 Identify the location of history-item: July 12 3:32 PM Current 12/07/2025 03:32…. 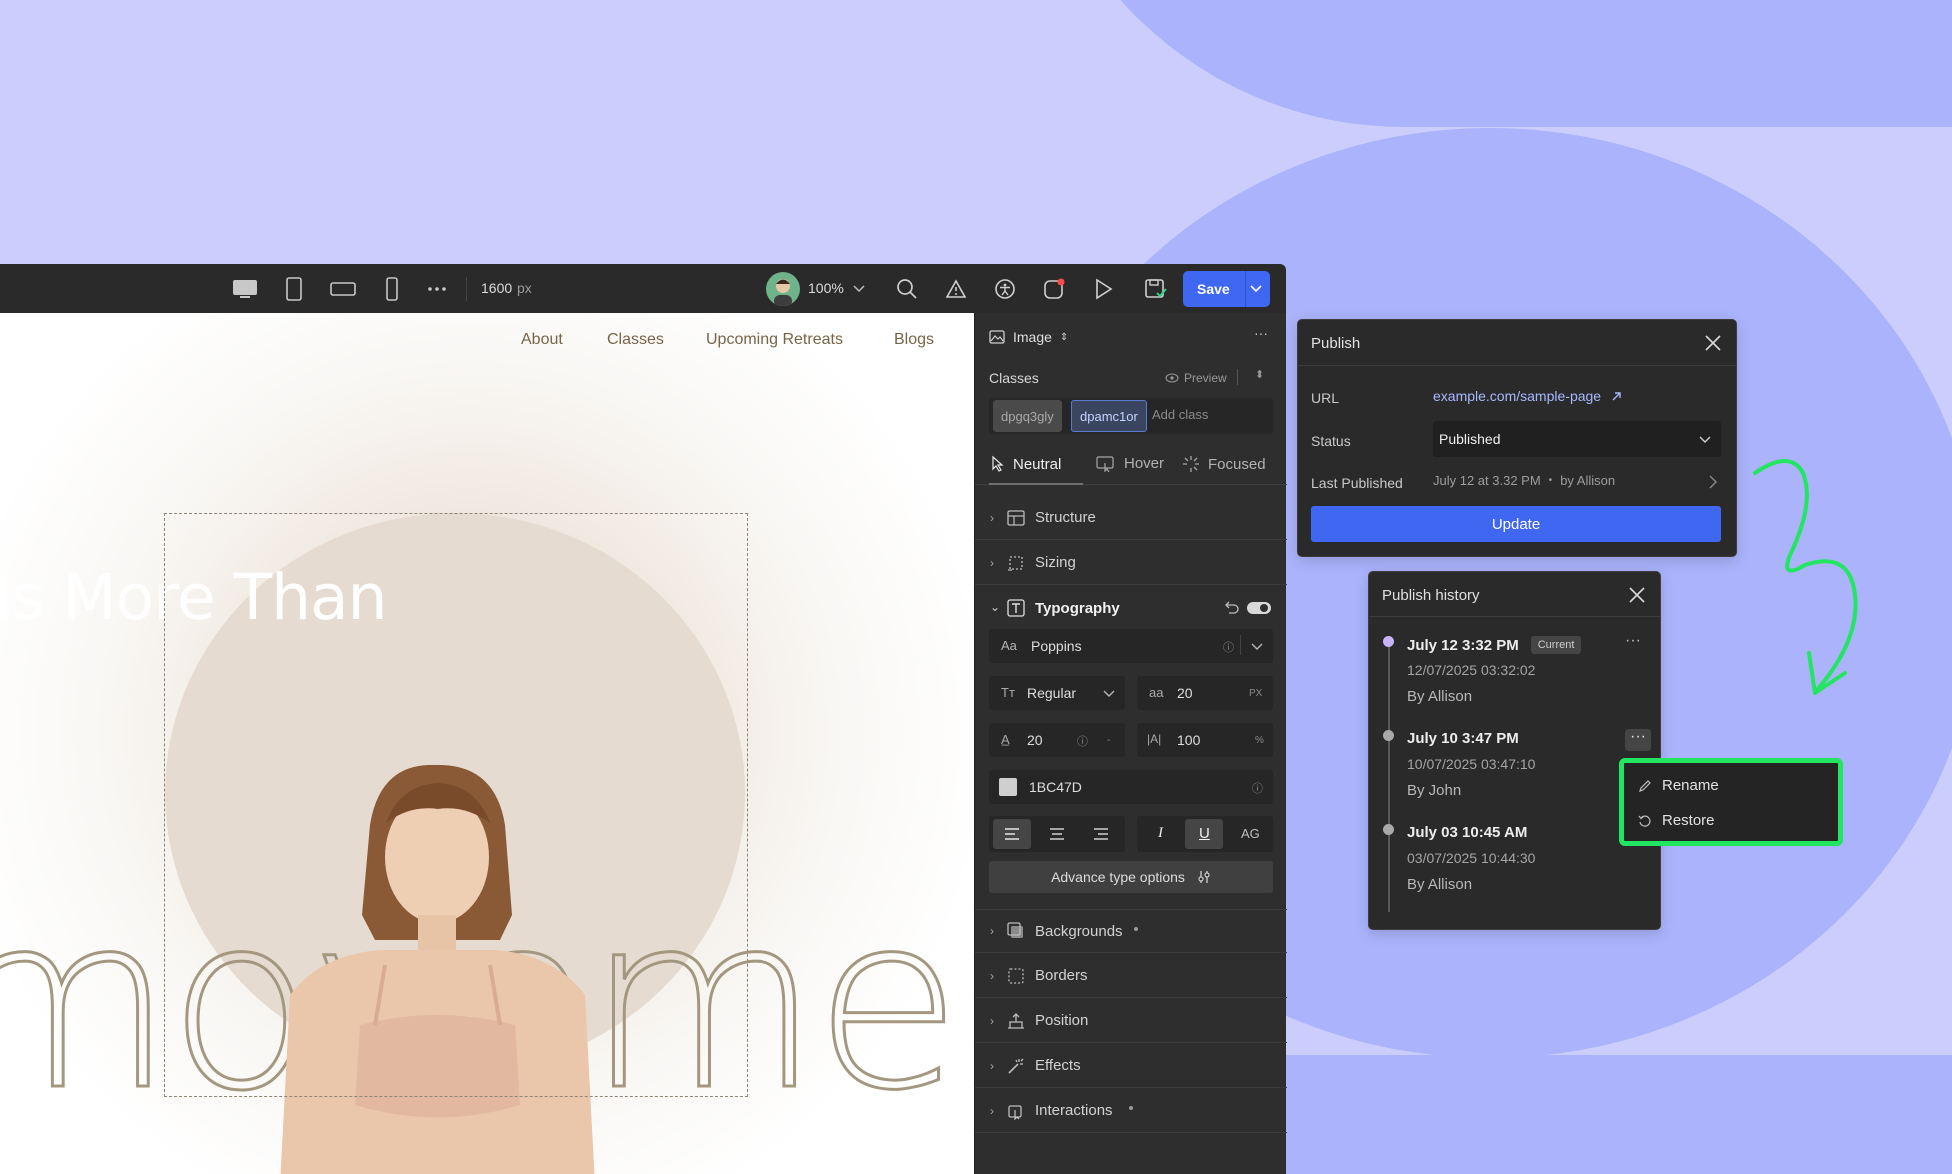
(1494, 670).